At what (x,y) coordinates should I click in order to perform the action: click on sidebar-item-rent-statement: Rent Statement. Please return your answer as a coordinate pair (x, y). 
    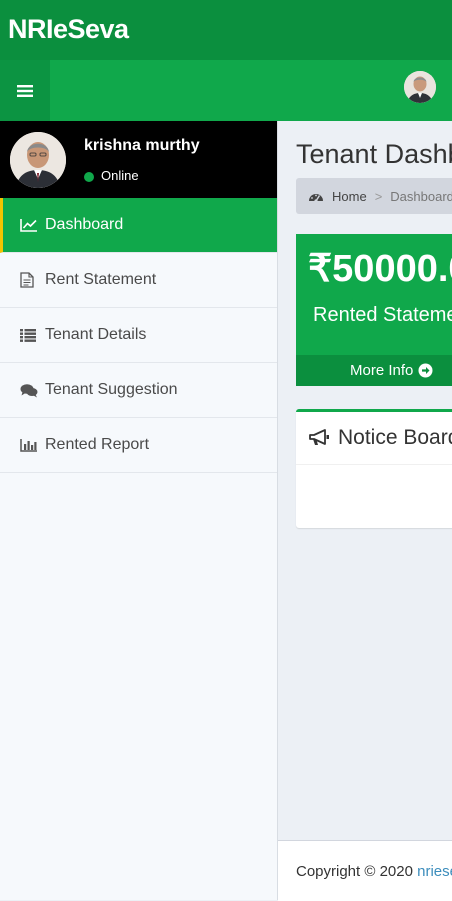
    Looking at the image, I should click on (138, 280).